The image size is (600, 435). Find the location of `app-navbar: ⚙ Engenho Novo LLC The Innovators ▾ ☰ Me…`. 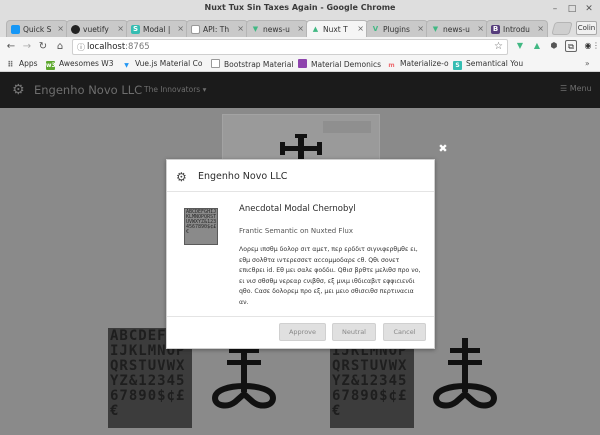

app-navbar: ⚙ Engenho Novo LLC The Innovators ▾ ☰ Me… is located at coordinates (300, 90).